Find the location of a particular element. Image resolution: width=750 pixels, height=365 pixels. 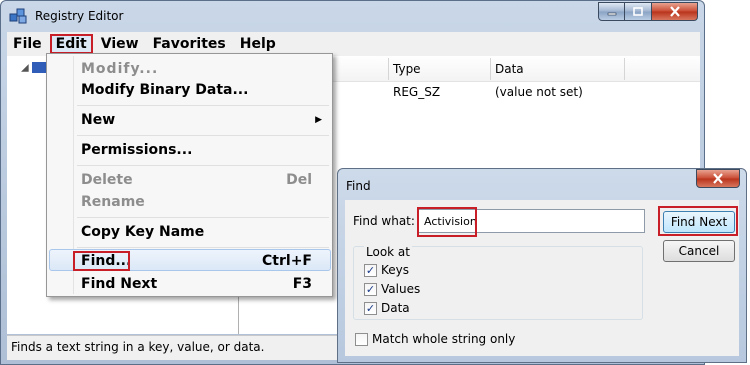

keys-label: Keys is located at coordinates (395, 270).